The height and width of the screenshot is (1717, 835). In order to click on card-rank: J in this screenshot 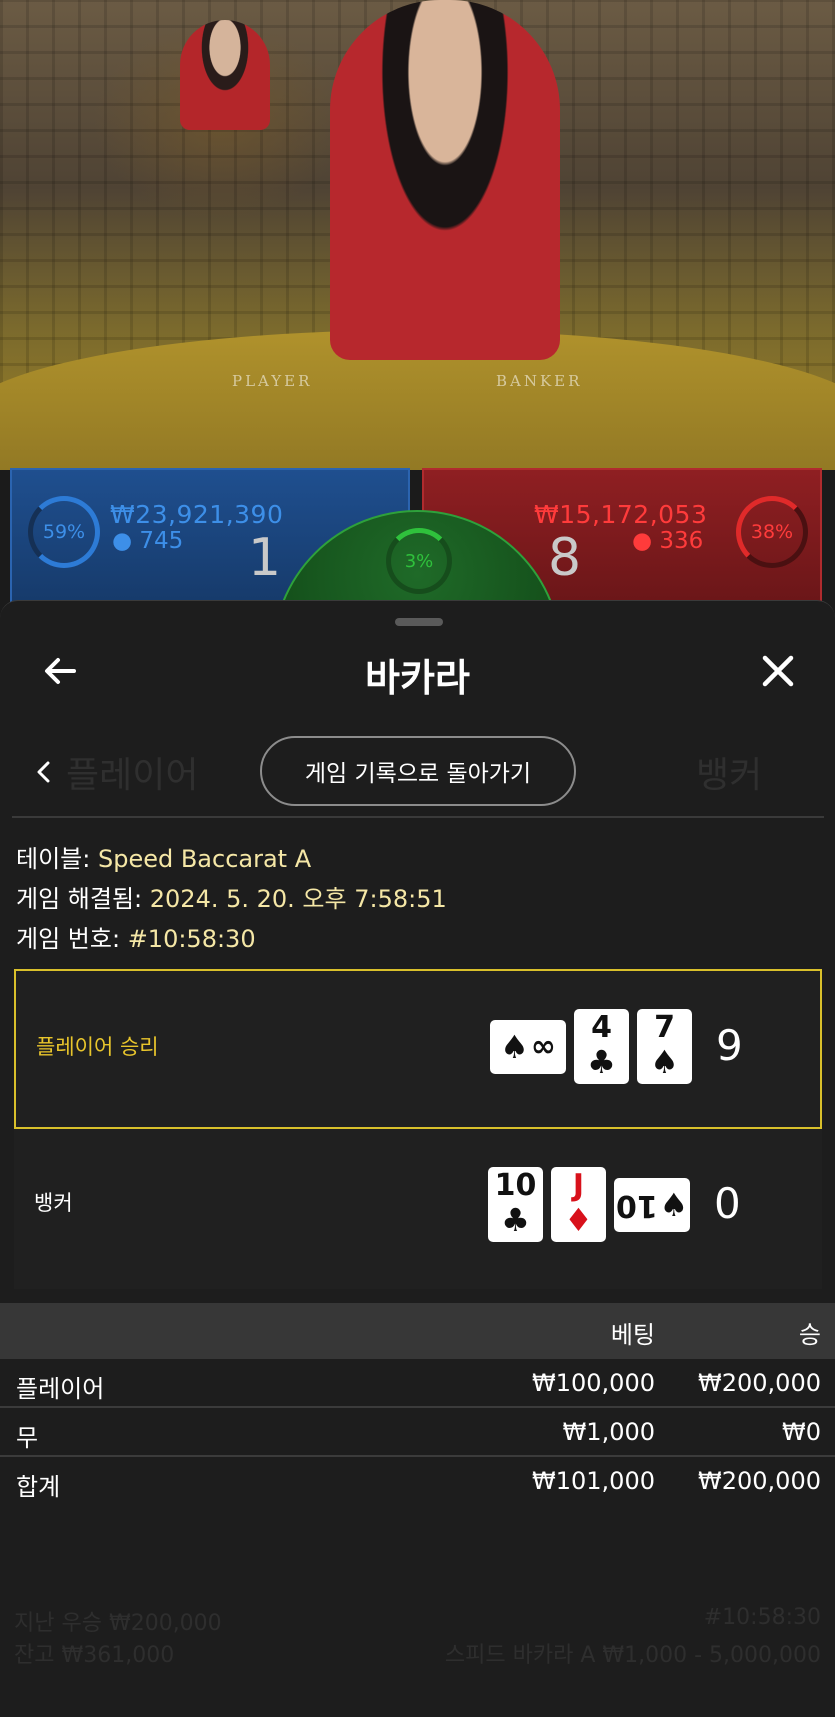, I will do `click(578, 1185)`.